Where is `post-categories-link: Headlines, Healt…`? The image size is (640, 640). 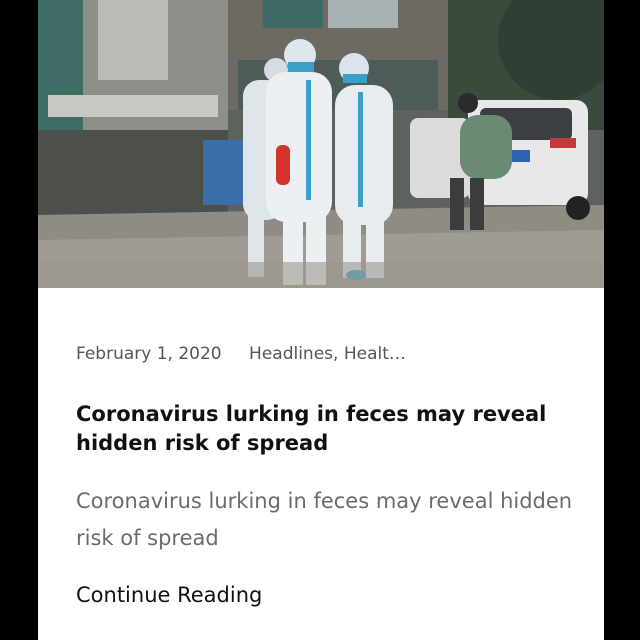
post-categories-link: Headlines, Healt… is located at coordinates (327, 354).